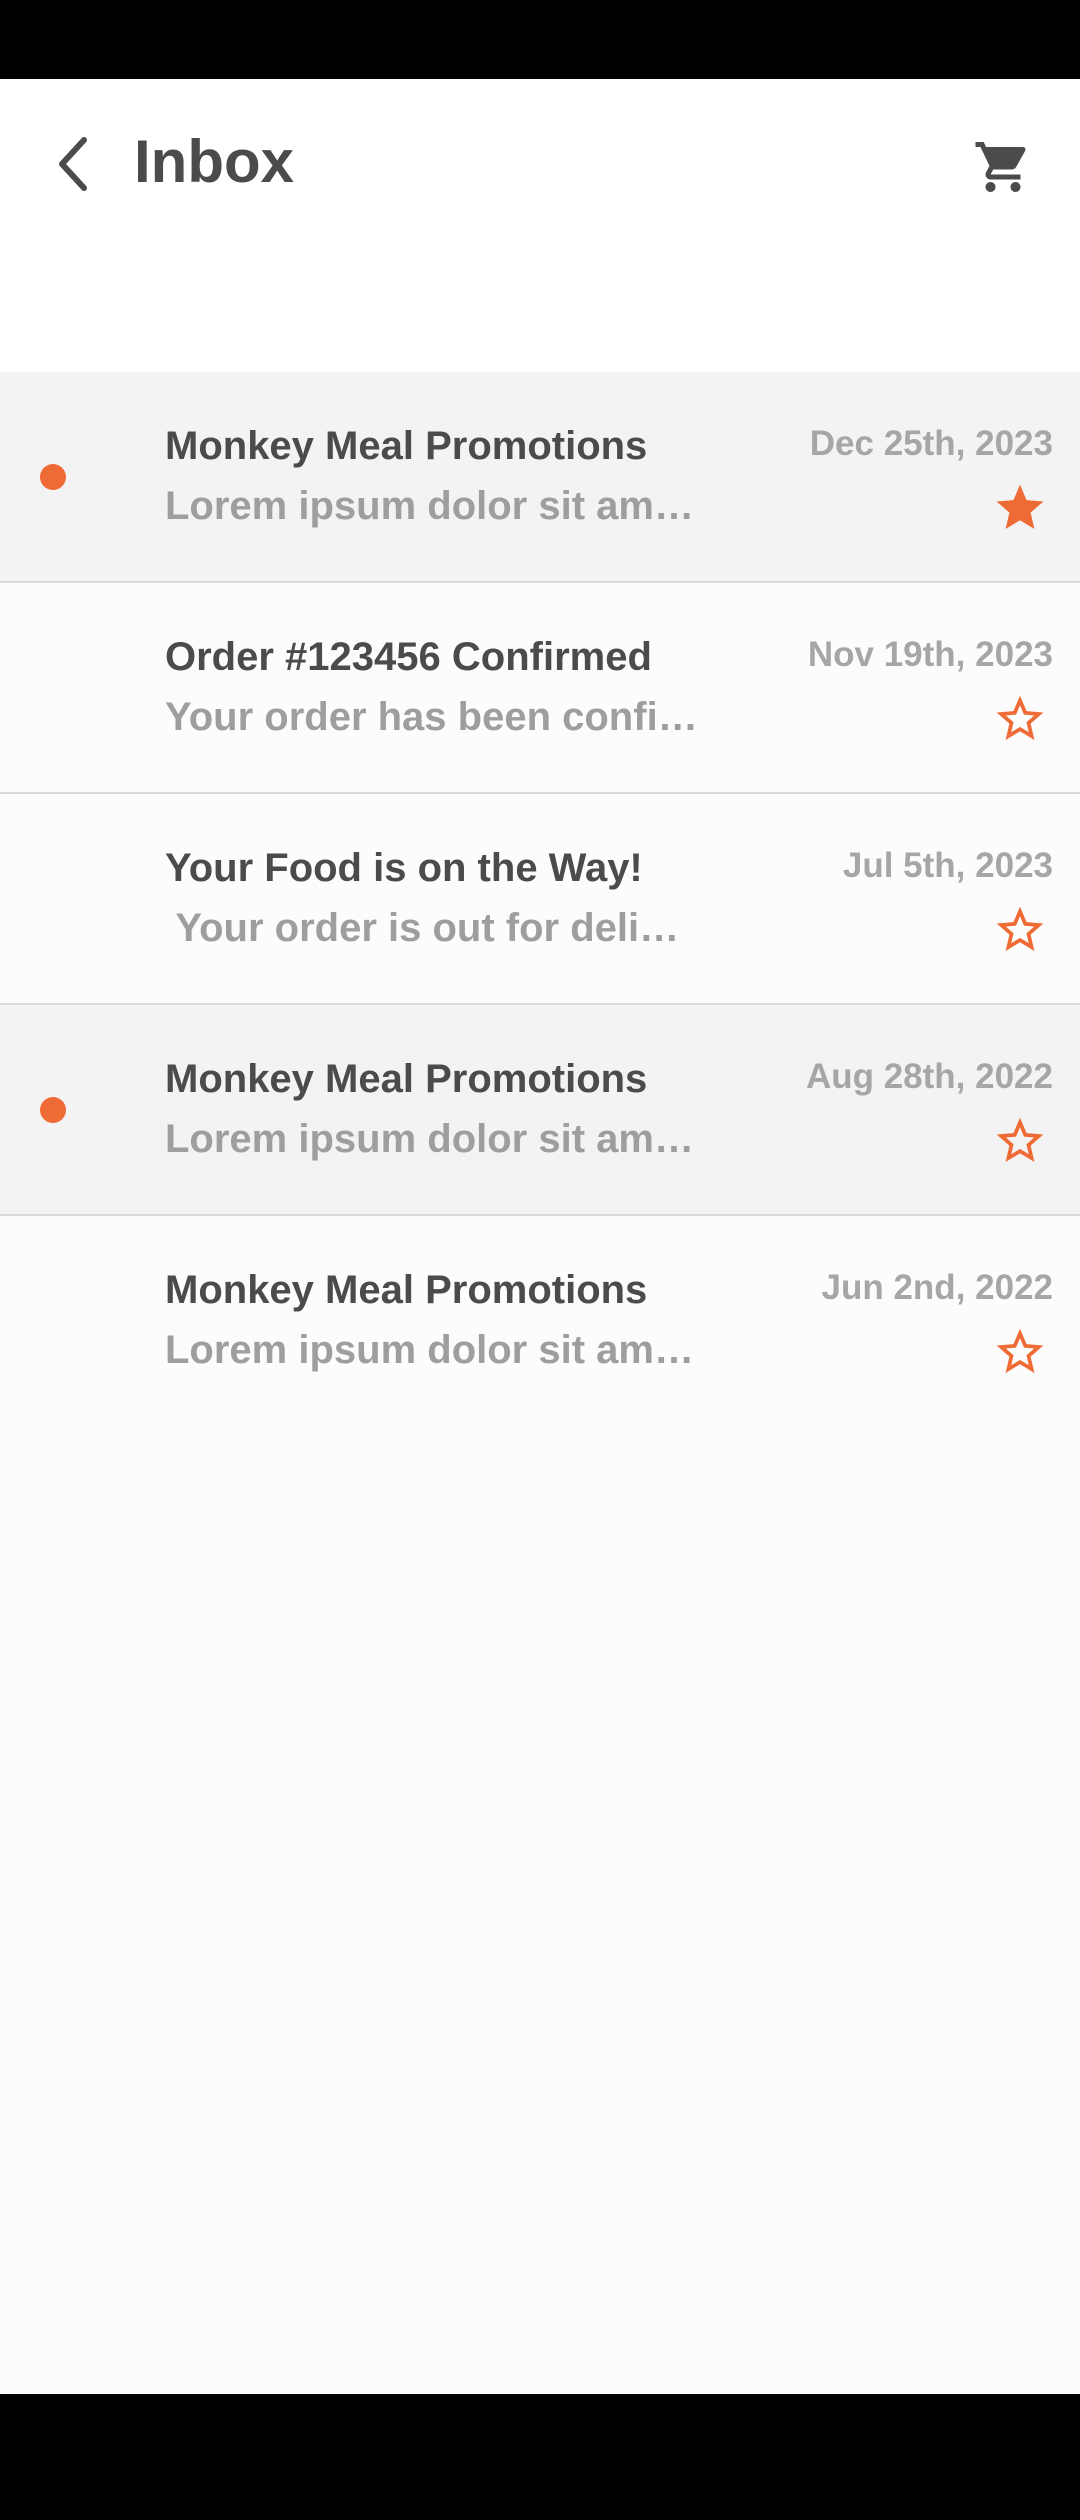 The width and height of the screenshot is (1080, 2520). What do you see at coordinates (937, 1287) in the screenshot?
I see `message-date: Jun 2nd, 2022` at bounding box center [937, 1287].